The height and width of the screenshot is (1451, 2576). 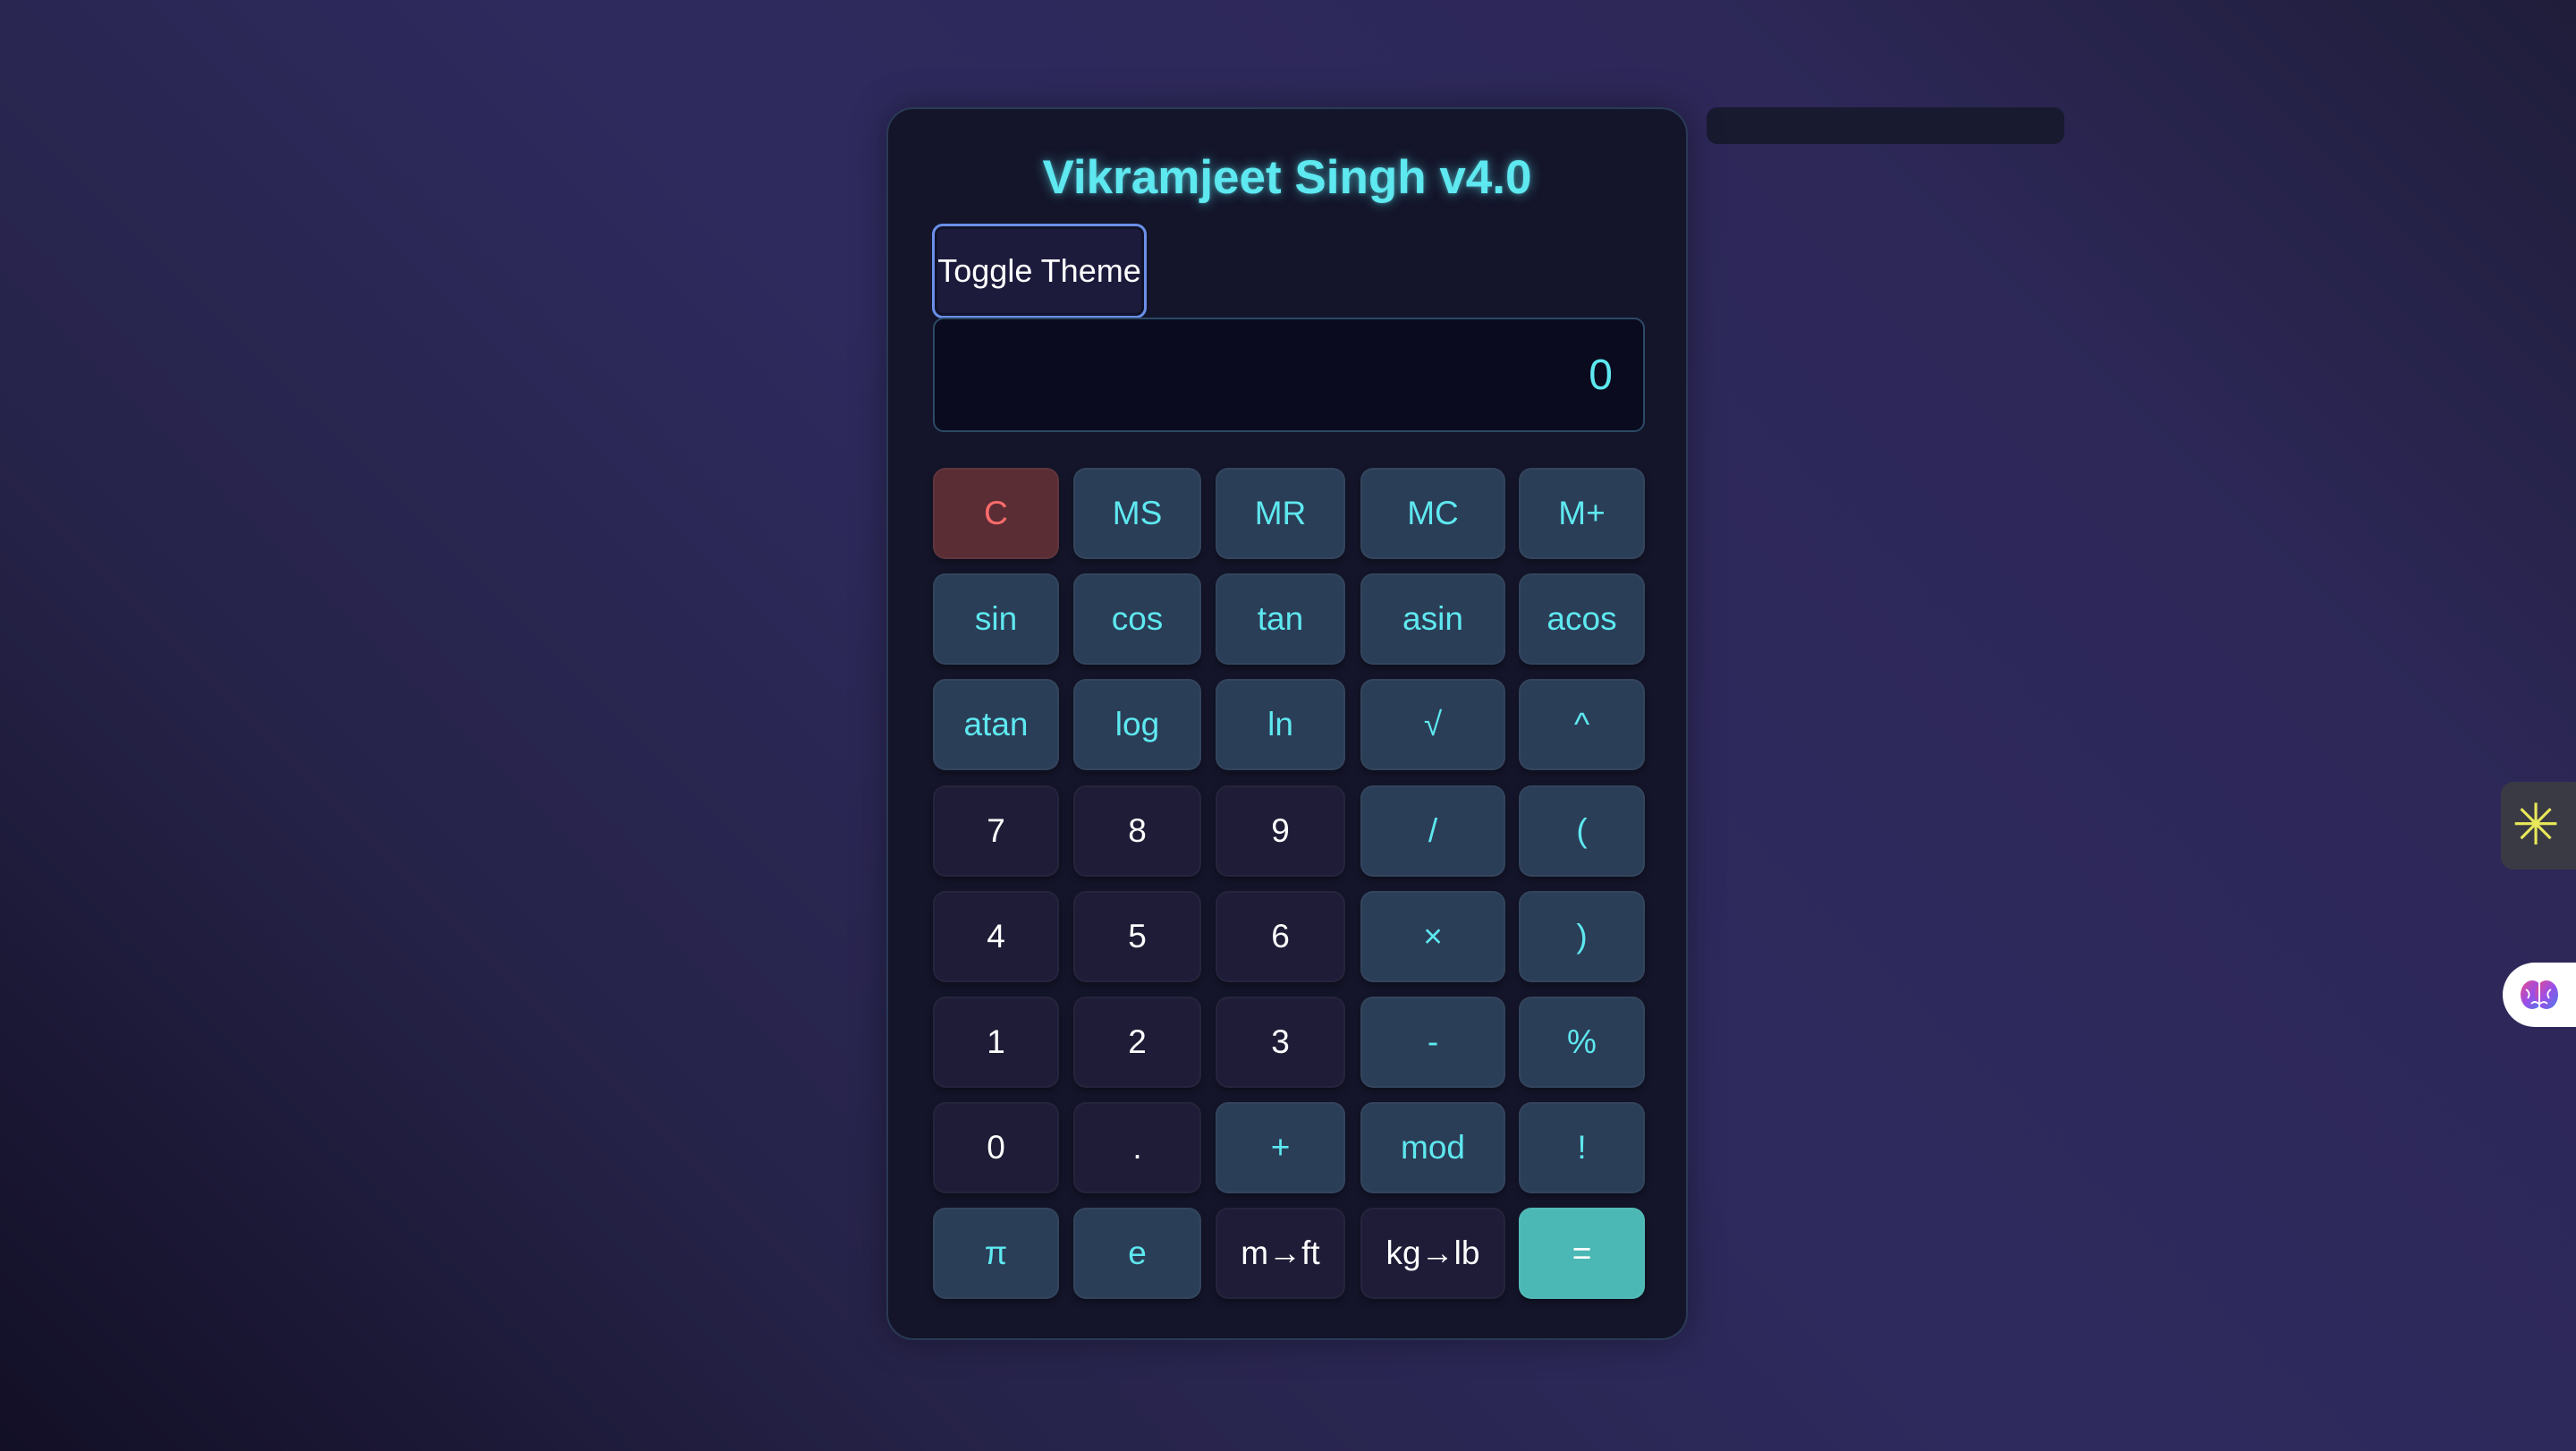 I want to click on sin-button: sin, so click(x=996, y=619).